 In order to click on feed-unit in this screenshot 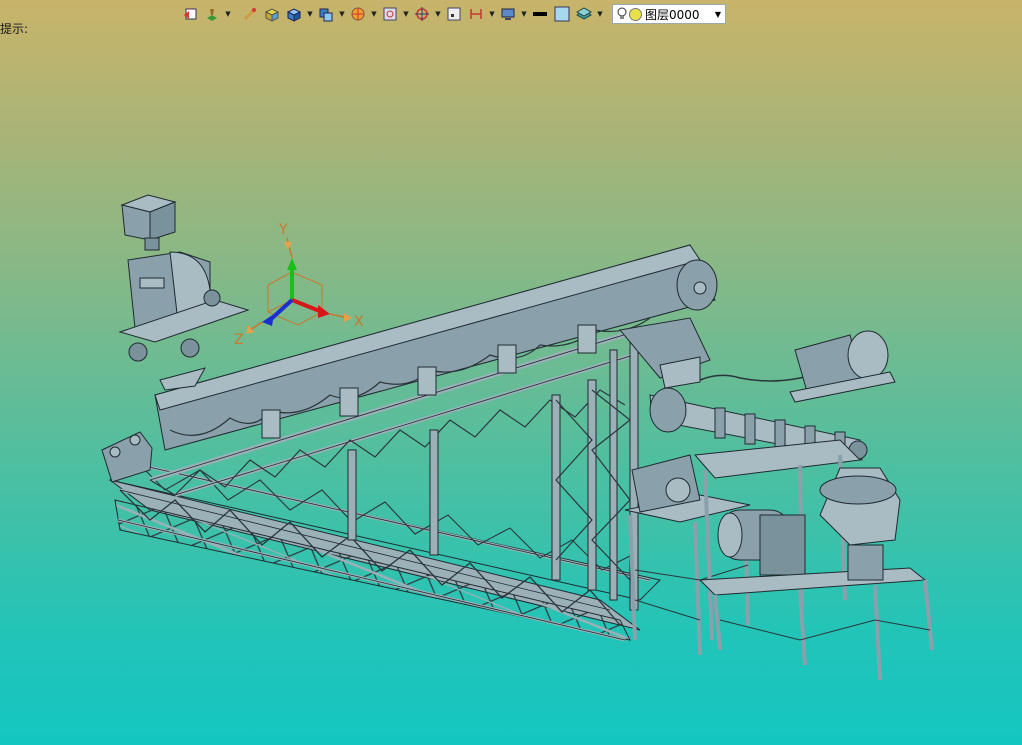, I will do `click(184, 292)`.